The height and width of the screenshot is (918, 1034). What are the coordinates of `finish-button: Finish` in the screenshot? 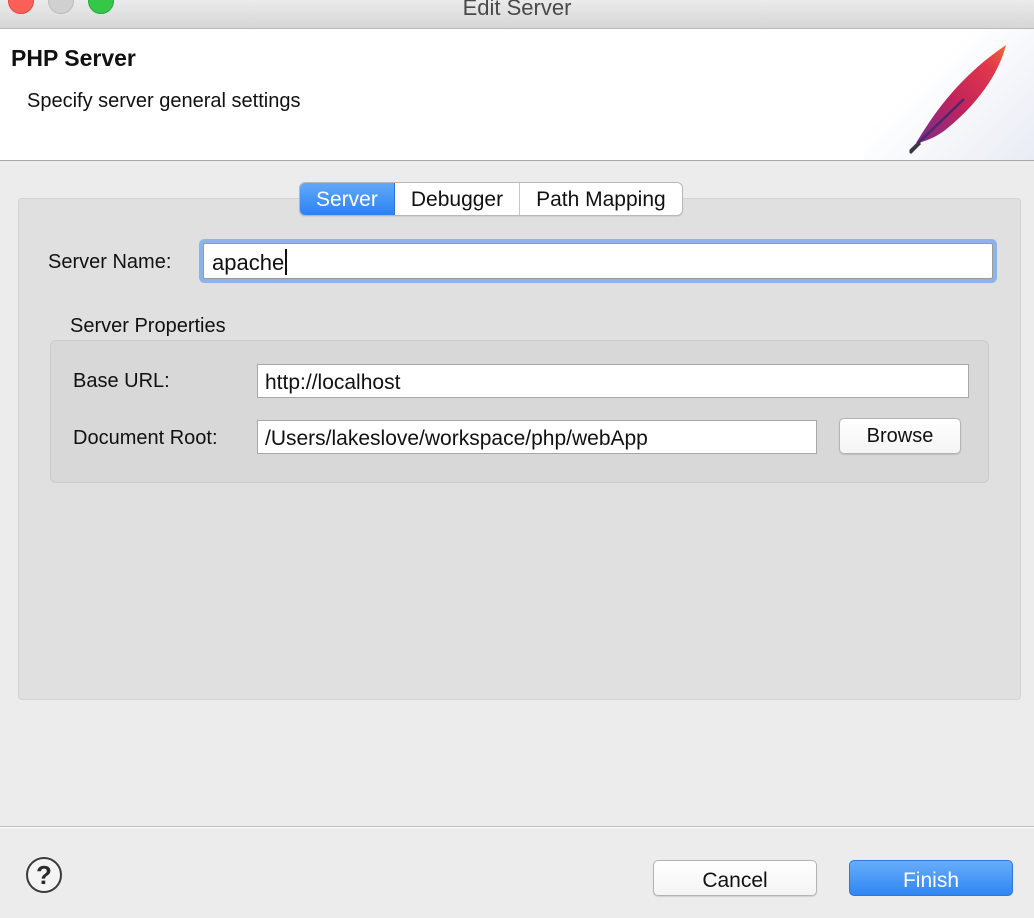 It's located at (931, 878).